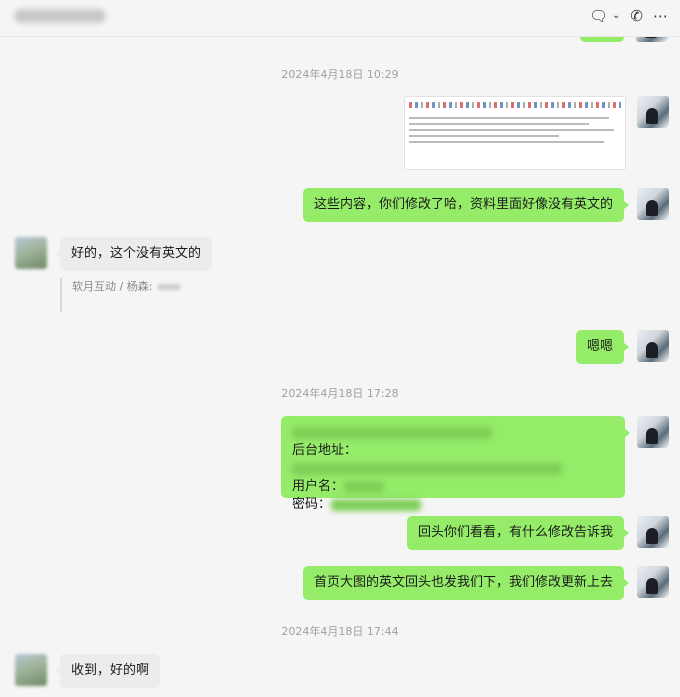 The image size is (680, 697). Describe the element at coordinates (340, 631) in the screenshot. I see `timestamp: 2024年4月18日 17:44` at that location.